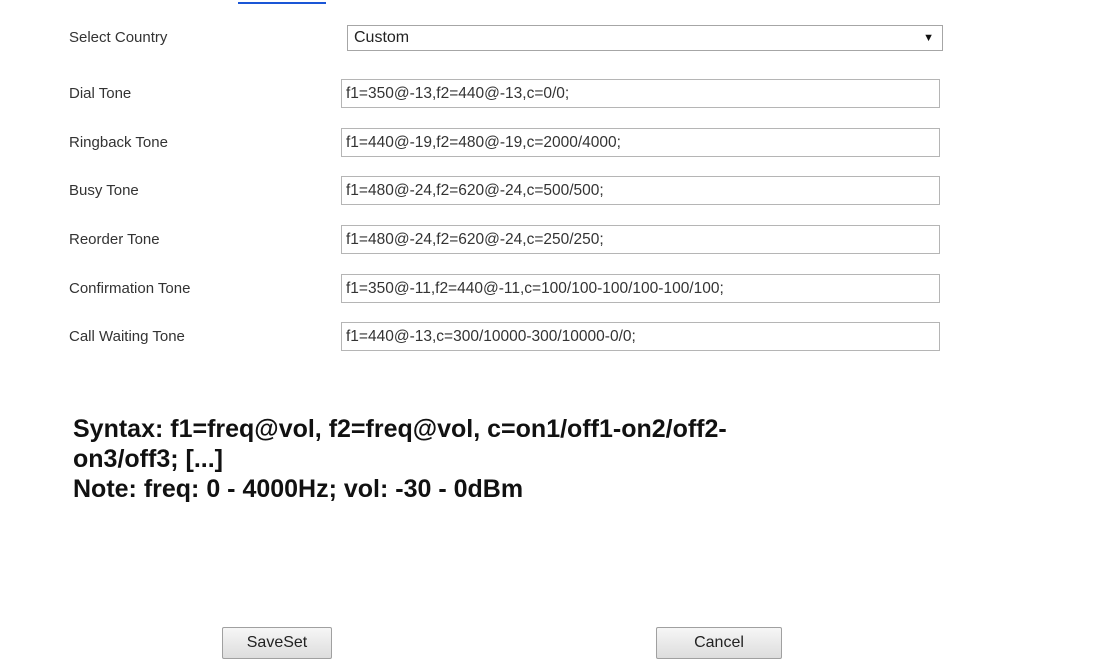 This screenshot has height=662, width=1101. Describe the element at coordinates (282, 3) in the screenshot. I see `top-link-underline` at that location.